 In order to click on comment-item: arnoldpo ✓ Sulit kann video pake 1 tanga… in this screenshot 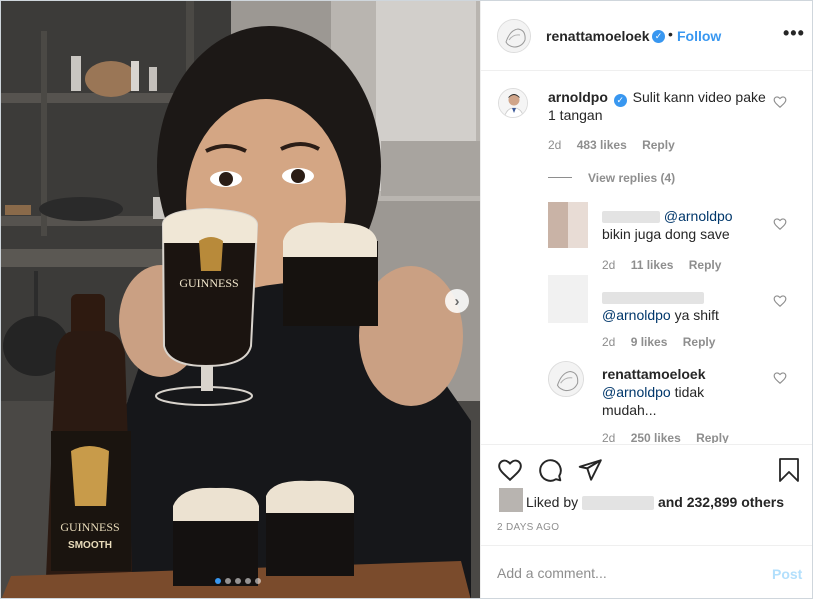, I will do `click(646, 119)`.